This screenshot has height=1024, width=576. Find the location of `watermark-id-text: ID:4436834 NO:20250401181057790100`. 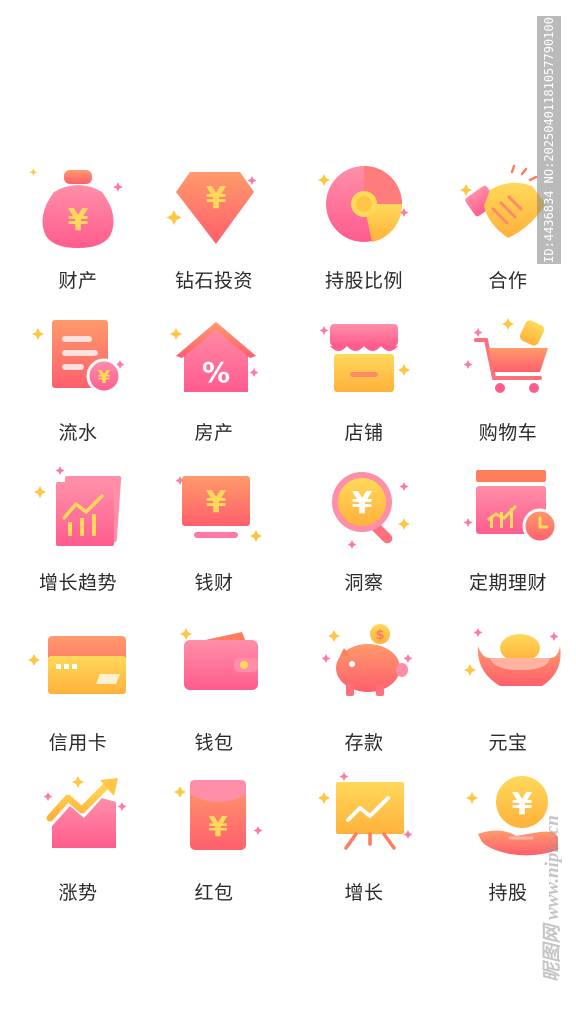

watermark-id-text: ID:4436834 NO:20250401181057790100 is located at coordinates (549, 140).